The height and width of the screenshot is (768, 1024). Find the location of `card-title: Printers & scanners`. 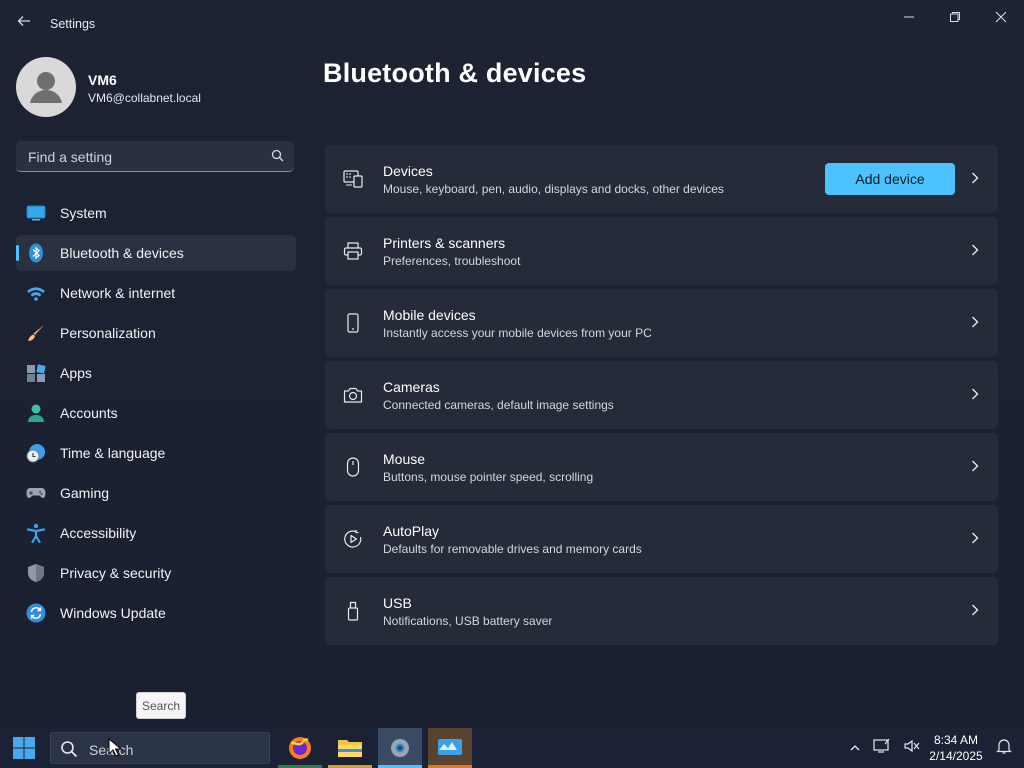

card-title: Printers & scanners is located at coordinates (444, 243).